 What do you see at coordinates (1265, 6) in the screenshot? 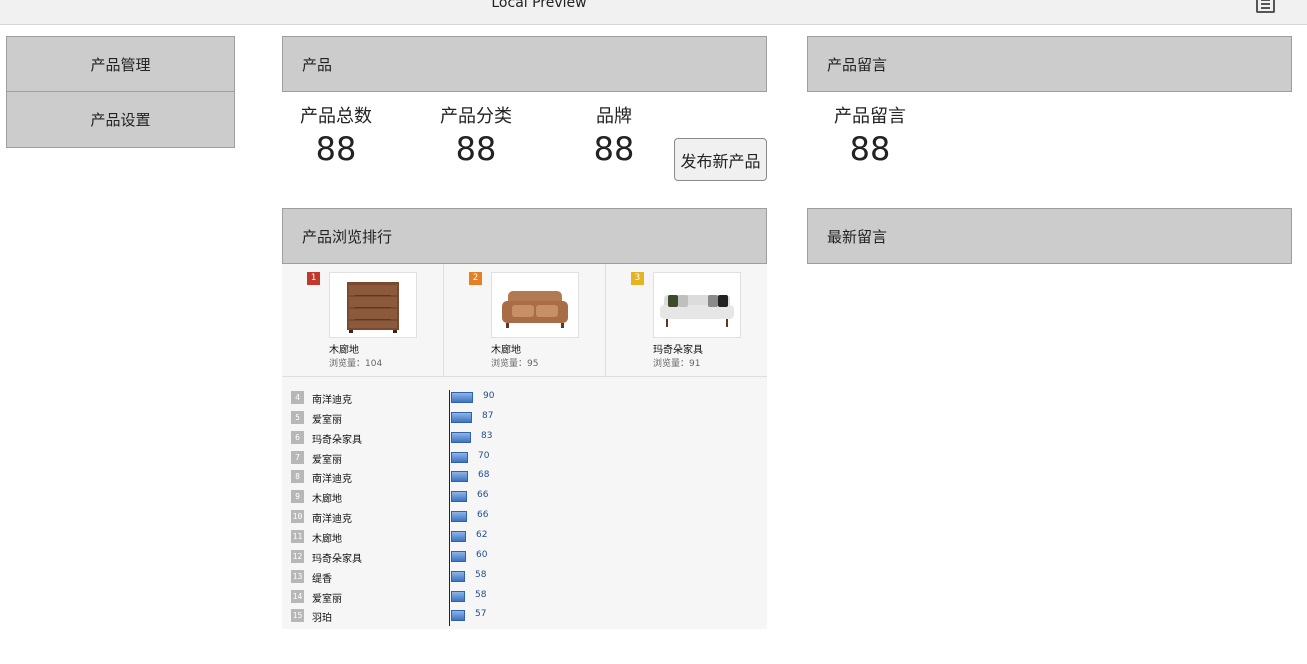
I see `list-icon` at bounding box center [1265, 6].